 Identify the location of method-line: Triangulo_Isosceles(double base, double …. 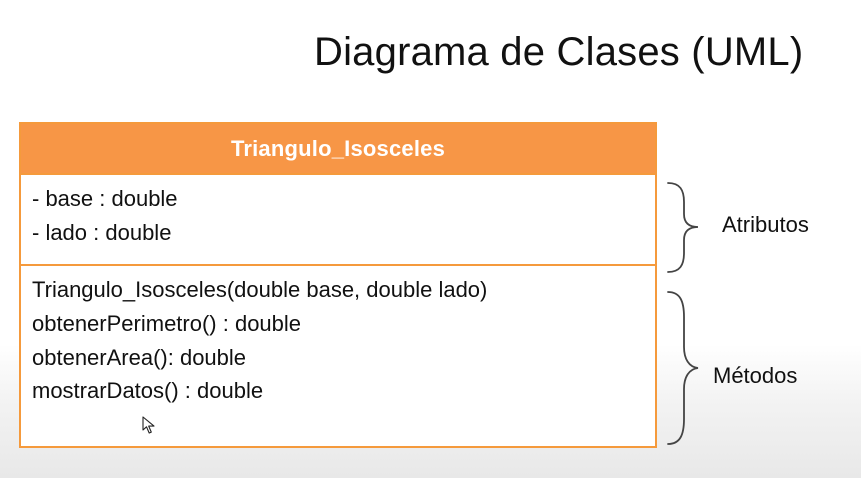
(260, 289).